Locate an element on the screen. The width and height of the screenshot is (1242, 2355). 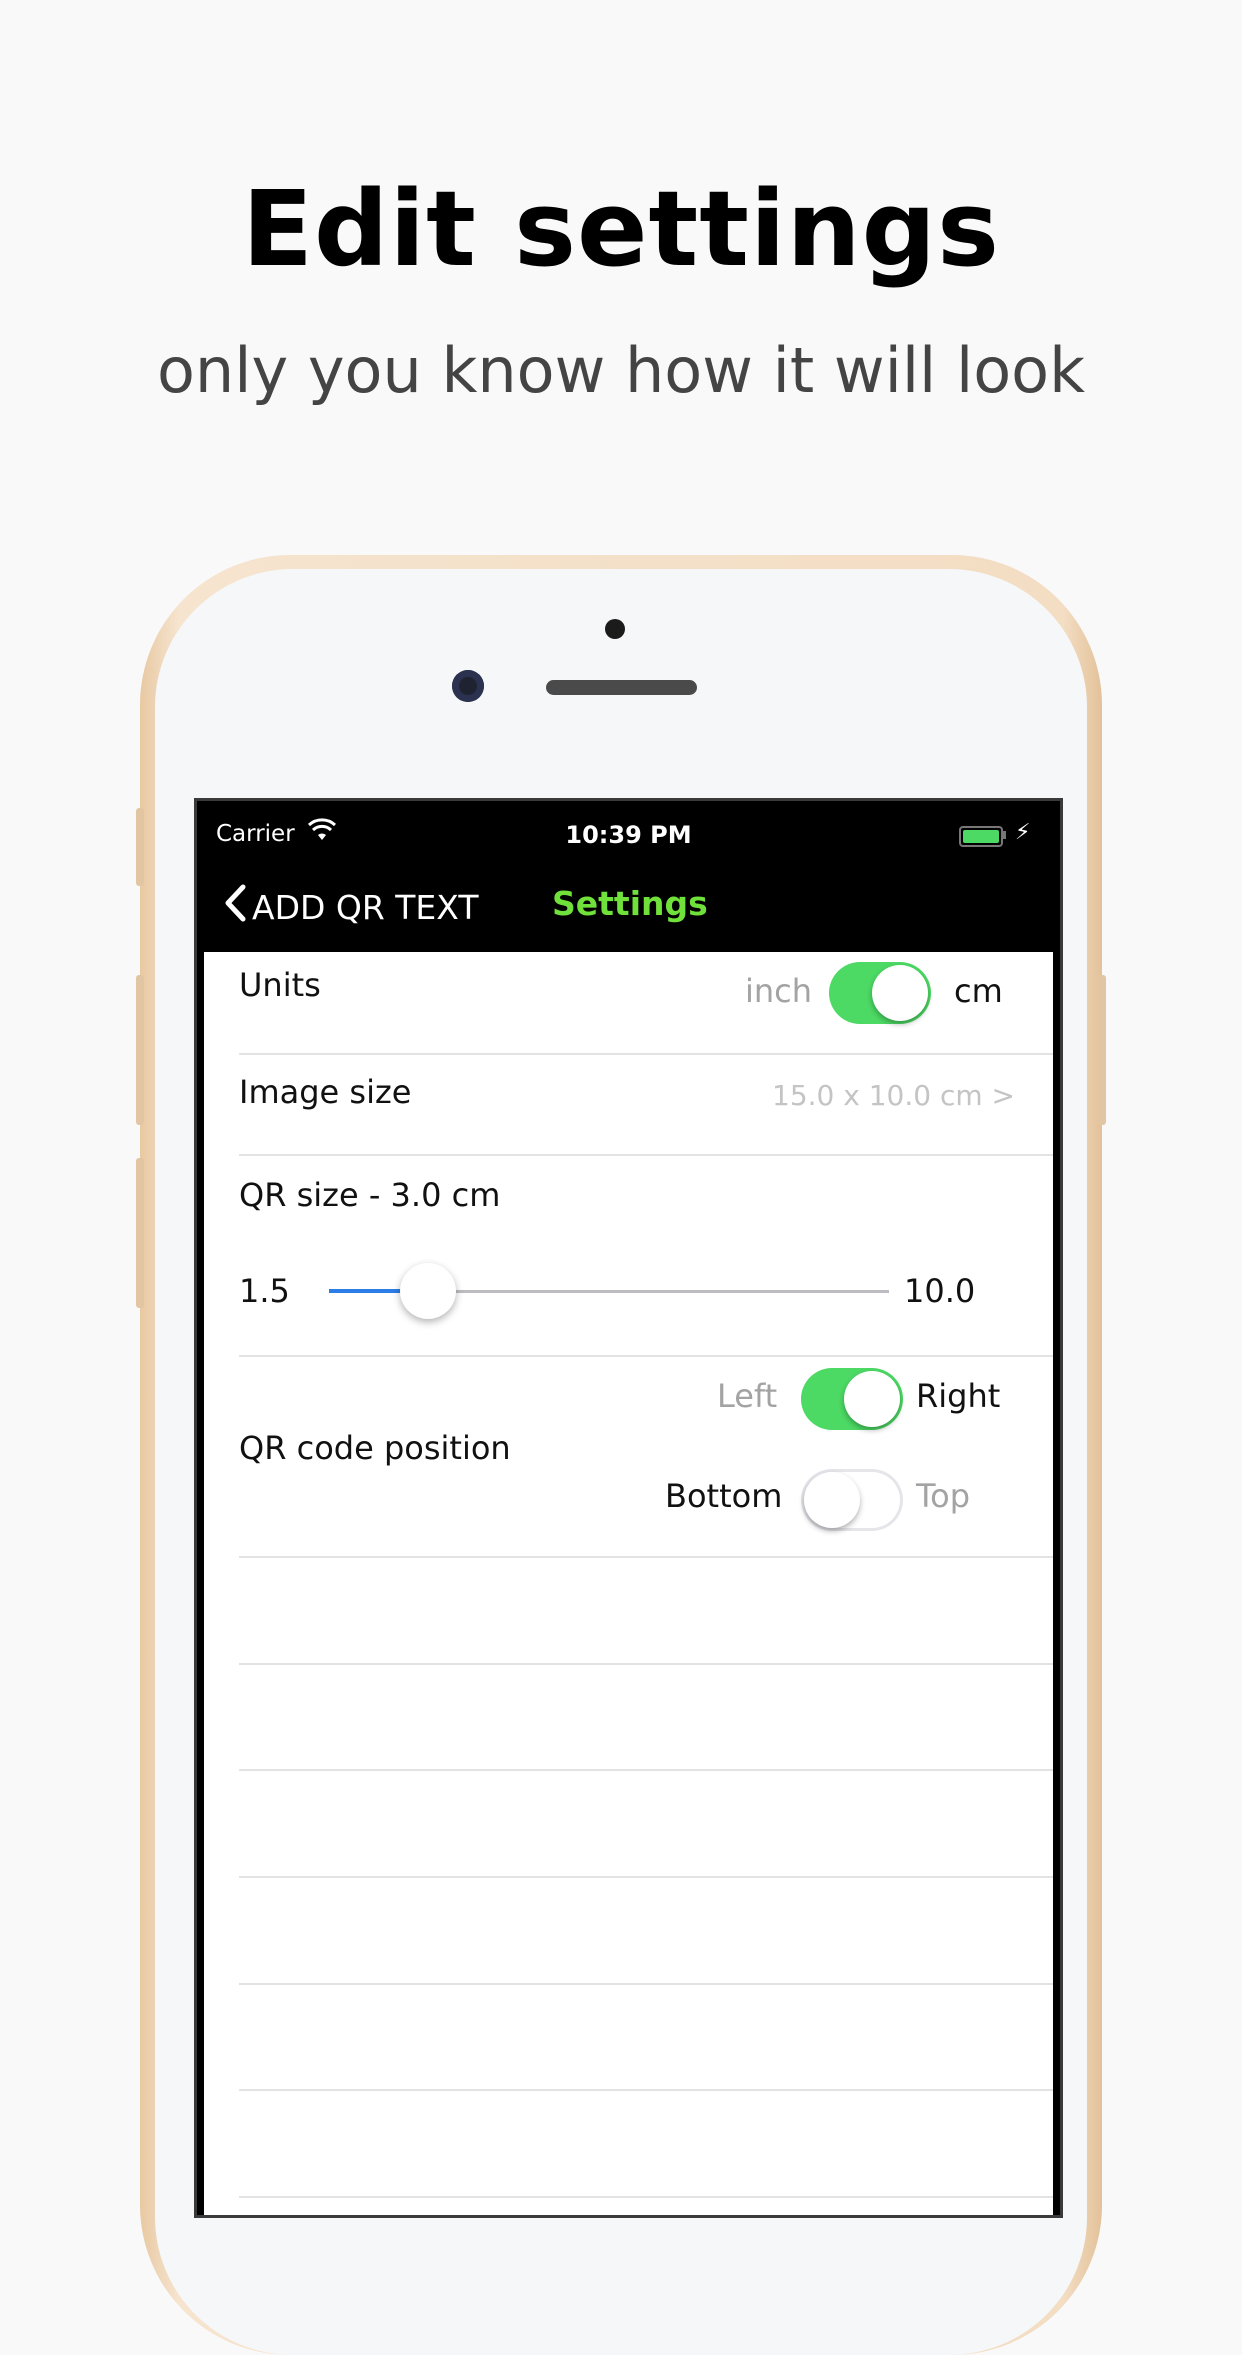
units-option-inch: inch is located at coordinates (779, 991).